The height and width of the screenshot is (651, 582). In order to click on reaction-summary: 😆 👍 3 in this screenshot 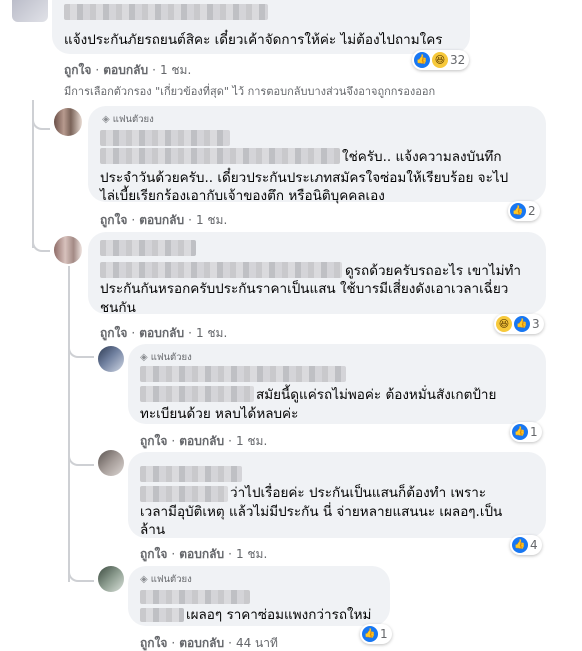, I will do `click(519, 324)`.